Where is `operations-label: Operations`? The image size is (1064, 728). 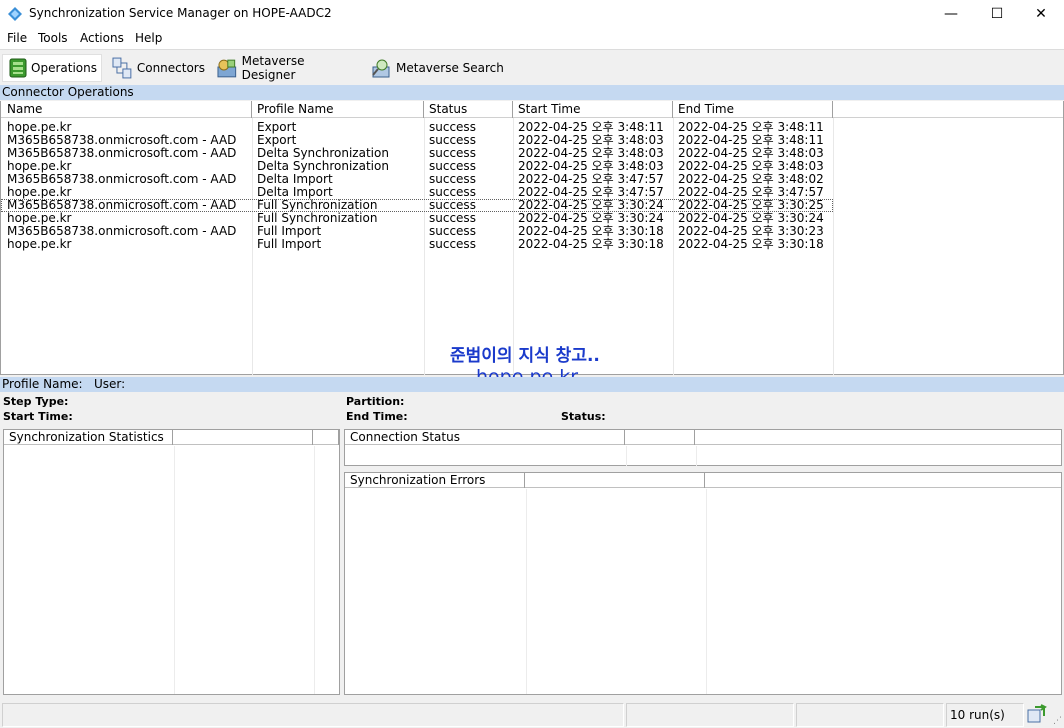
operations-label: Operations is located at coordinates (64, 68).